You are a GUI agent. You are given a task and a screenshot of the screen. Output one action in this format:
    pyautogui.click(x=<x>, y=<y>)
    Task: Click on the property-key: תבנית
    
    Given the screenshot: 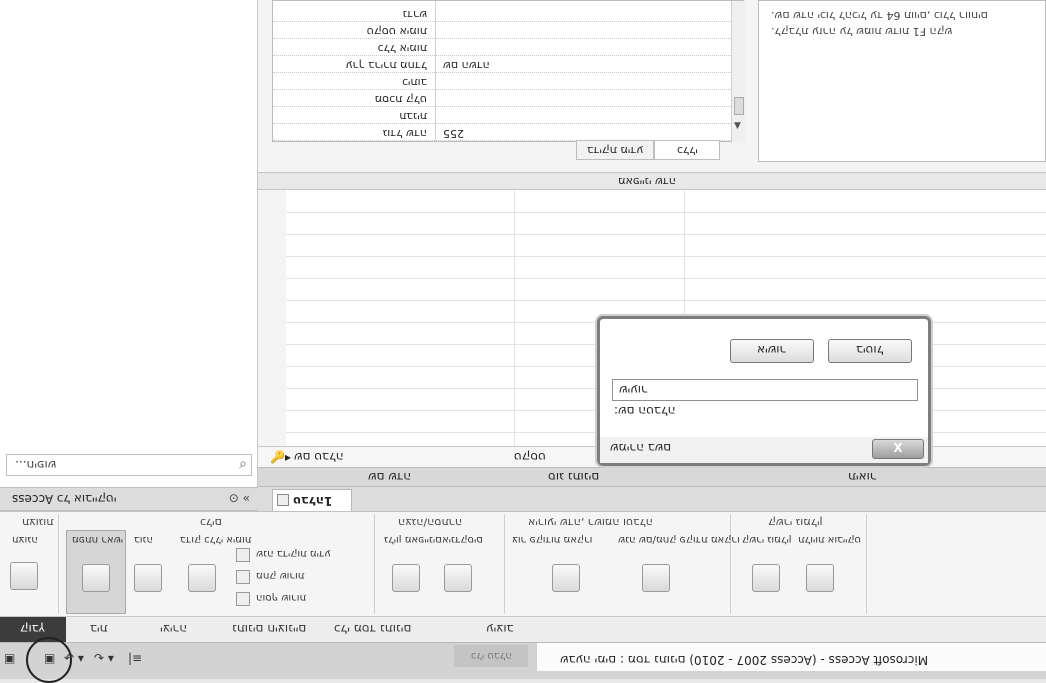 What is the action you would take?
    pyautogui.click(x=413, y=116)
    